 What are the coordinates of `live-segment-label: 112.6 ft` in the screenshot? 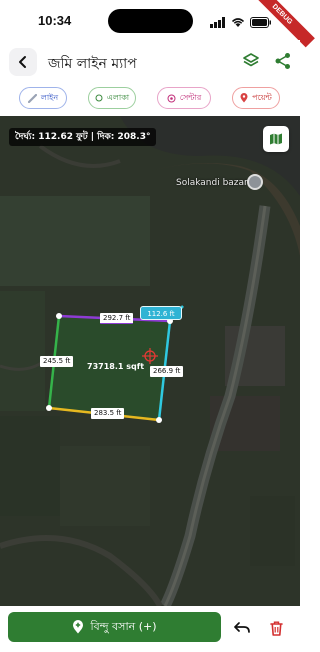 It's located at (161, 313).